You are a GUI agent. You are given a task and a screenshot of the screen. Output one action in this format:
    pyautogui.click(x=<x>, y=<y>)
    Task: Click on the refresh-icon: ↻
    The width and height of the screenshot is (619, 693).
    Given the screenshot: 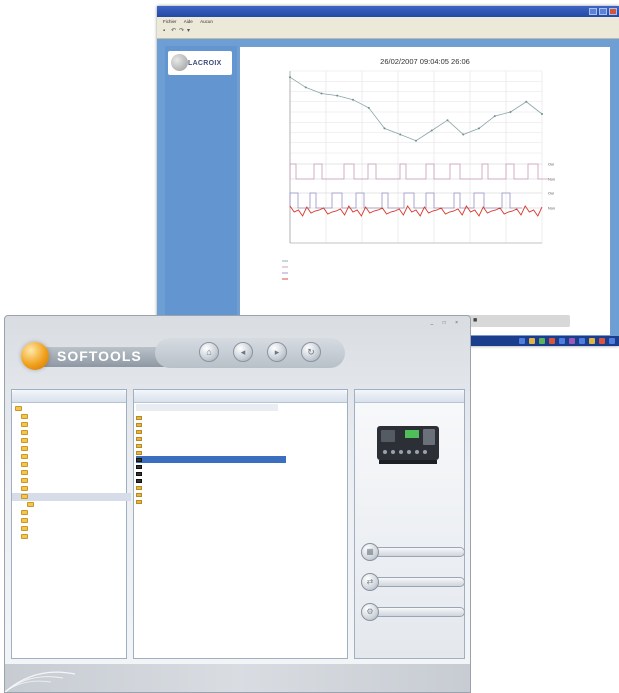 What is the action you would take?
    pyautogui.click(x=311, y=352)
    